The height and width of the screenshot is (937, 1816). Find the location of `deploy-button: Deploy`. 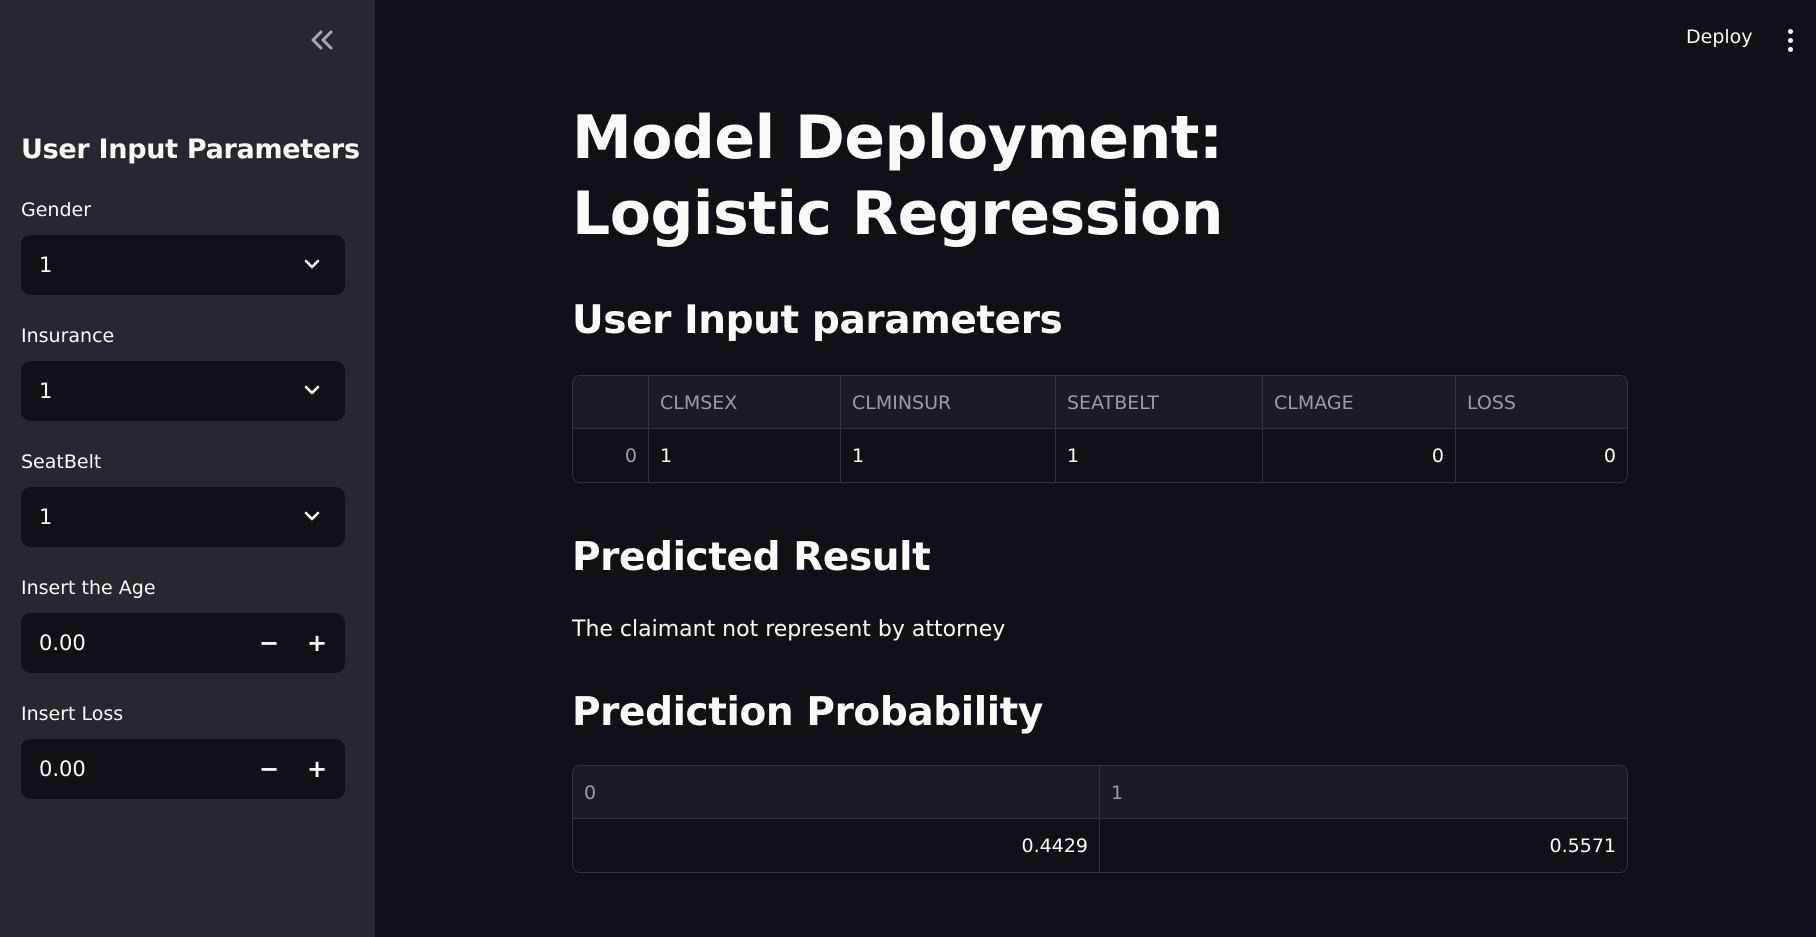

deploy-button: Deploy is located at coordinates (1719, 37).